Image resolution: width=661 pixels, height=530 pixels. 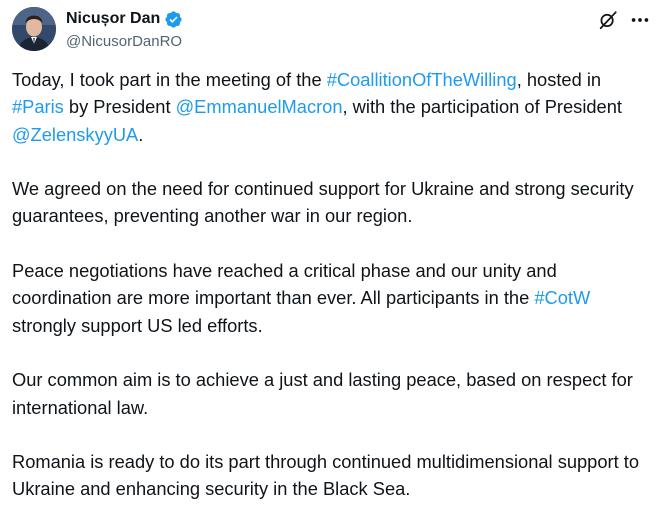 I want to click on name-row: Nicușor Dan, so click(x=124, y=19).